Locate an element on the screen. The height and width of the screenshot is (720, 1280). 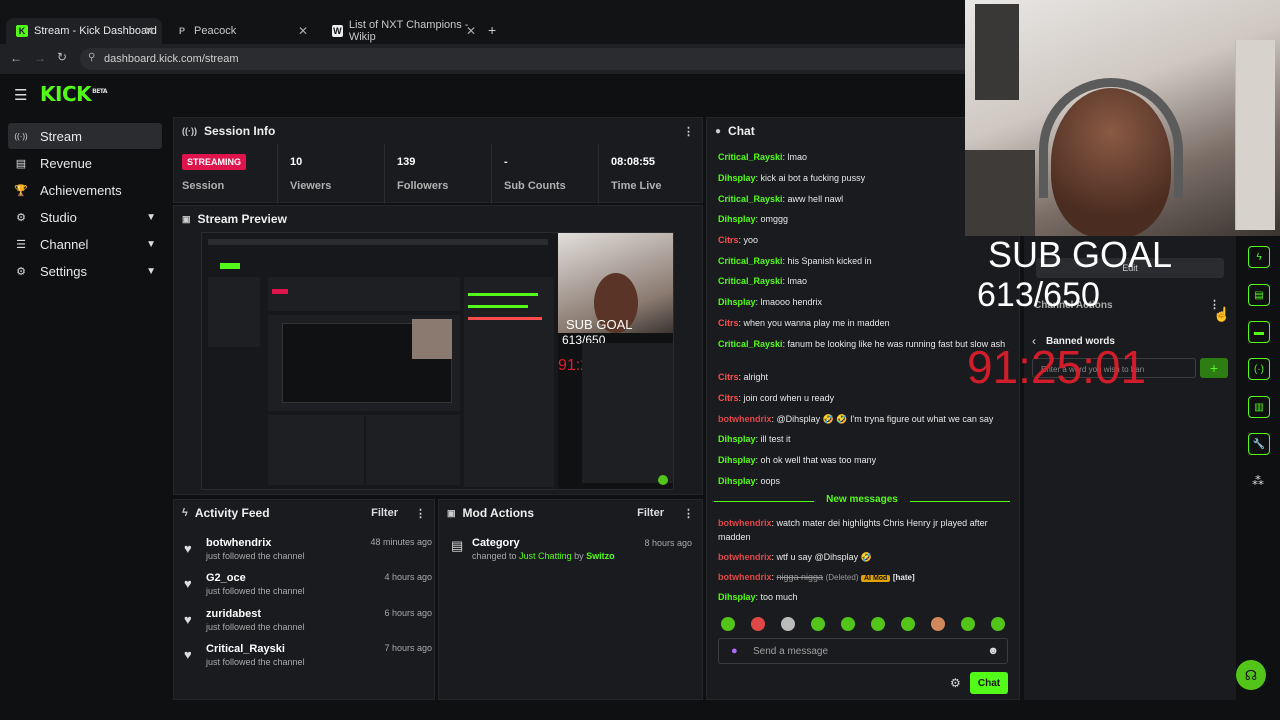
preview-sub-goal: SUB GOAL is located at coordinates (599, 324).